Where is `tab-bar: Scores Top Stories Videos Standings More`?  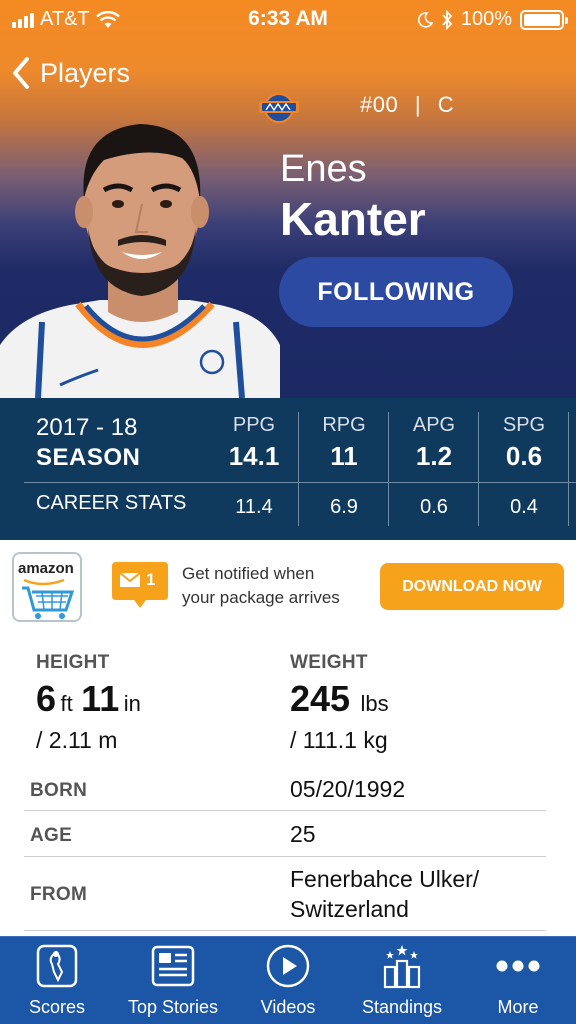 tab-bar: Scores Top Stories Videos Standings More is located at coordinates (288, 980).